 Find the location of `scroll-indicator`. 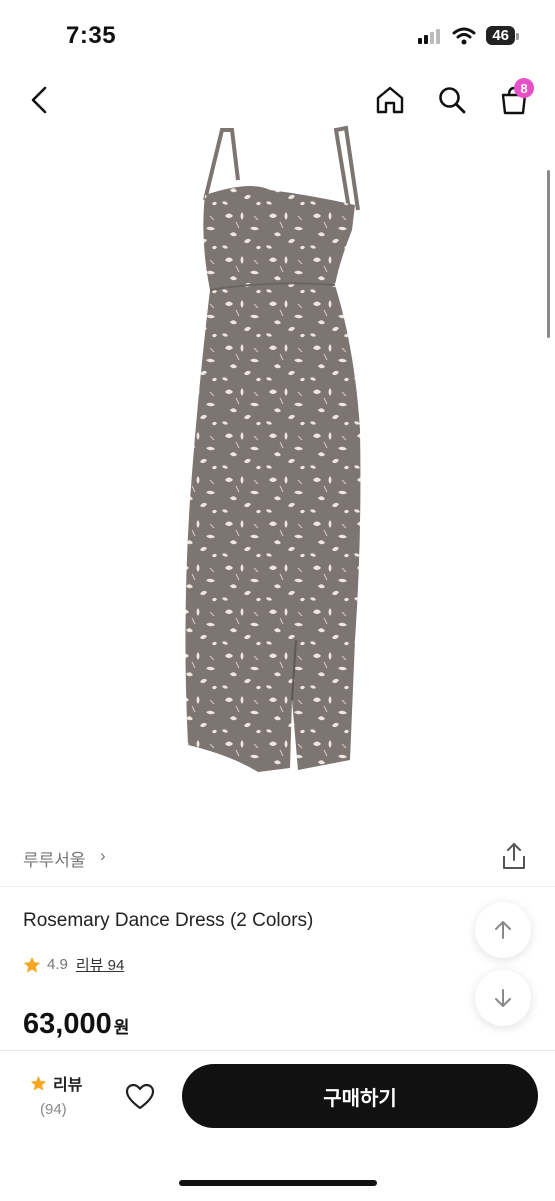

scroll-indicator is located at coordinates (548, 254).